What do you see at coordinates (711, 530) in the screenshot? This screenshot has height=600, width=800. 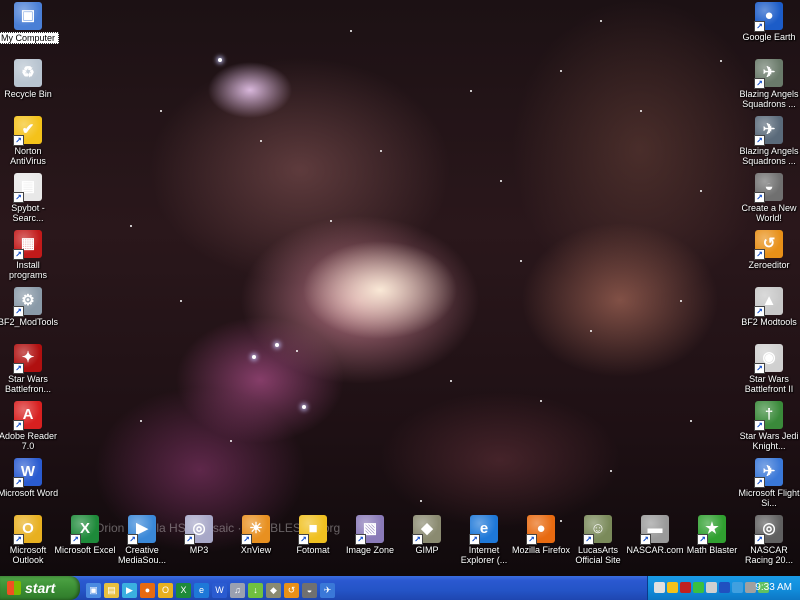 I see `math-blaster-icon: ★ ↗` at bounding box center [711, 530].